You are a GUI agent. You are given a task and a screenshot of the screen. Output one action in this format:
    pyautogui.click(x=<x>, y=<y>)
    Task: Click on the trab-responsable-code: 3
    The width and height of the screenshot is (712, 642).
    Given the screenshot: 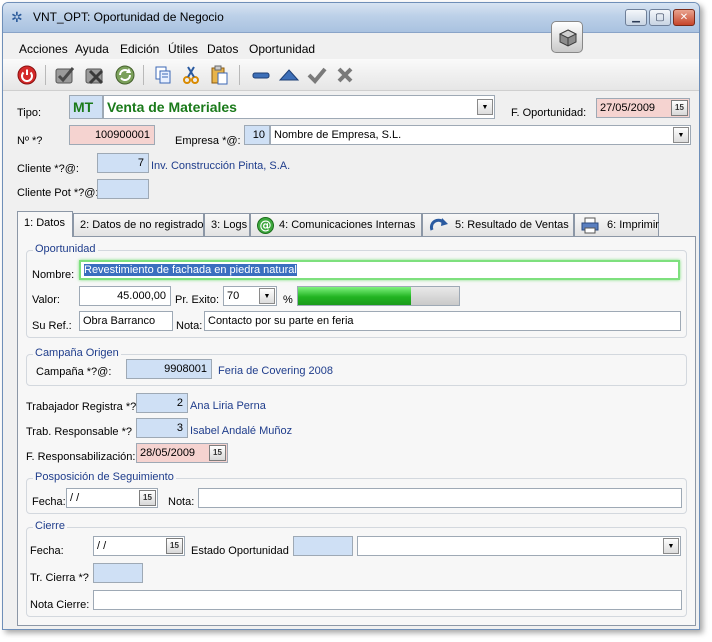 What is the action you would take?
    pyautogui.click(x=162, y=428)
    